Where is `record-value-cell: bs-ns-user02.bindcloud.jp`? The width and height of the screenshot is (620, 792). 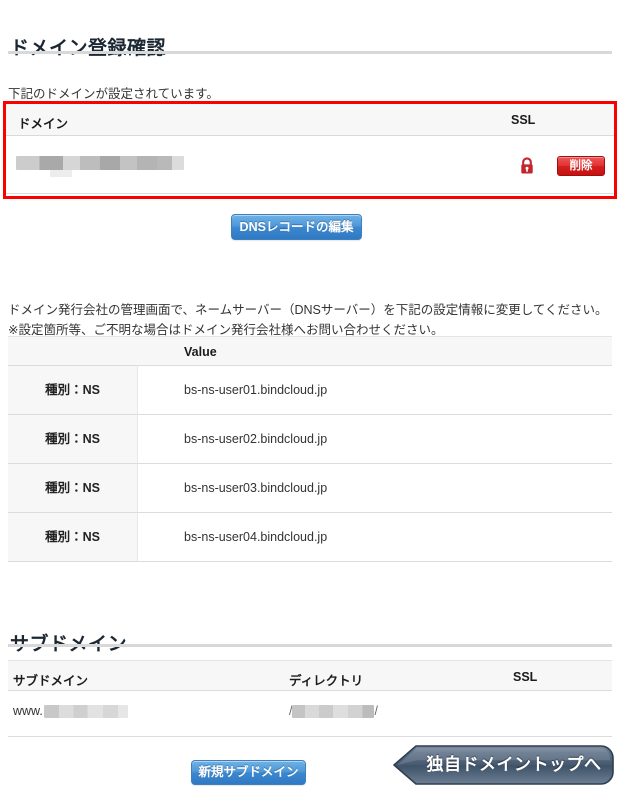
record-value-cell: bs-ns-user02.bindcloud.jp is located at coordinates (256, 439).